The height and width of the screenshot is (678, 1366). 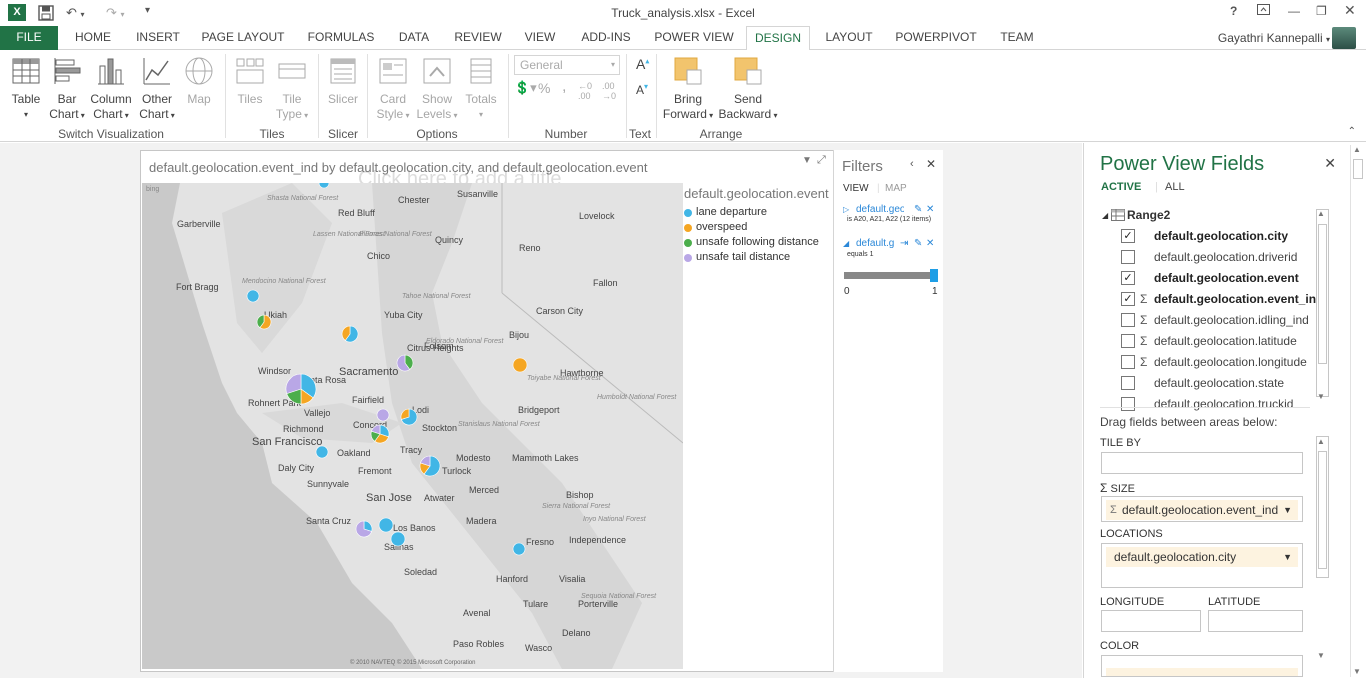 What do you see at coordinates (343, 80) in the screenshot?
I see `slicer-button: Slicer` at bounding box center [343, 80].